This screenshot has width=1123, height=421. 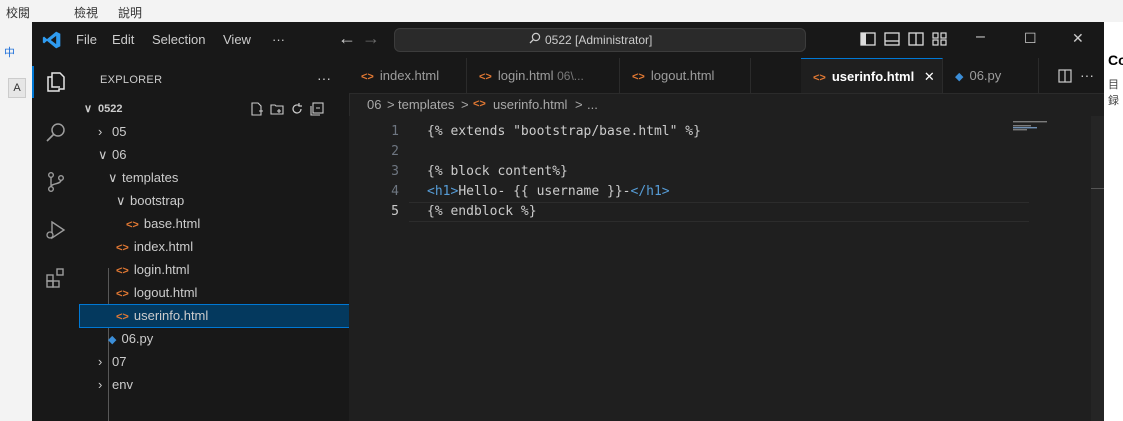 I want to click on code-line: {% block content%}, so click(x=497, y=171).